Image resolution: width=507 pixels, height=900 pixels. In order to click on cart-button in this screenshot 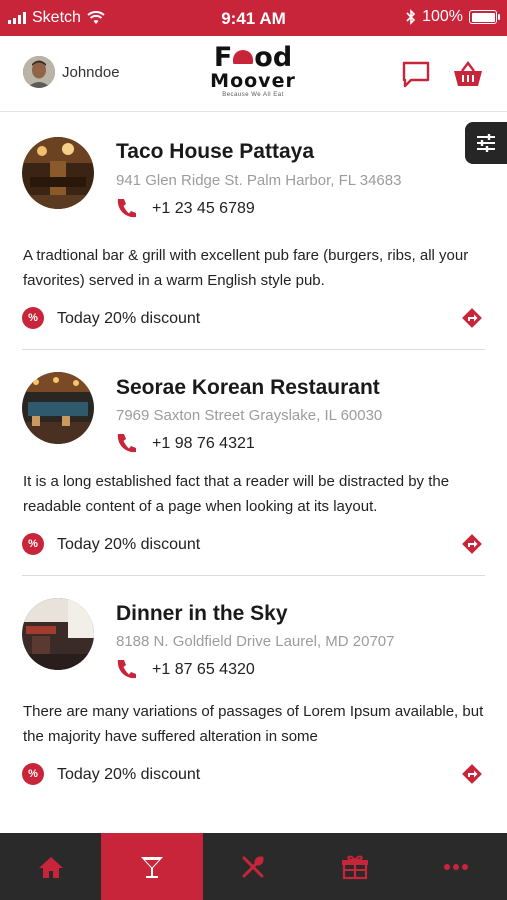, I will do `click(468, 74)`.